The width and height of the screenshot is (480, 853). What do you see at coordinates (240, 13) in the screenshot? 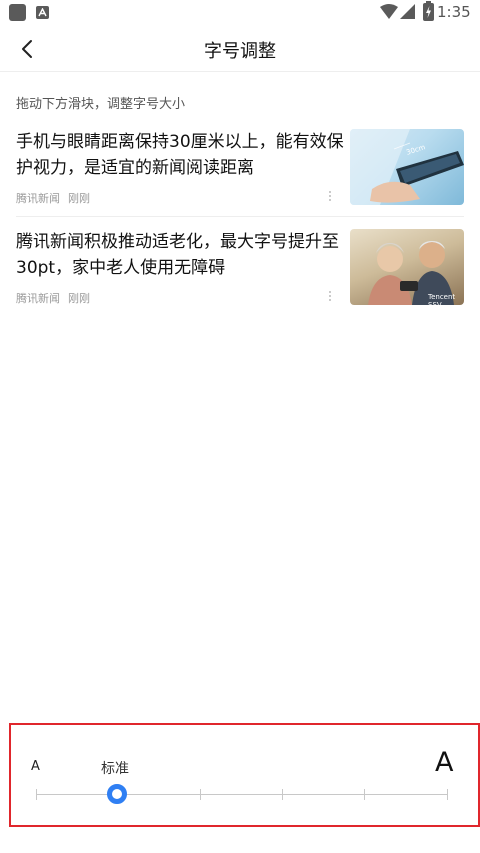
I see `status-bar: 1:35` at bounding box center [240, 13].